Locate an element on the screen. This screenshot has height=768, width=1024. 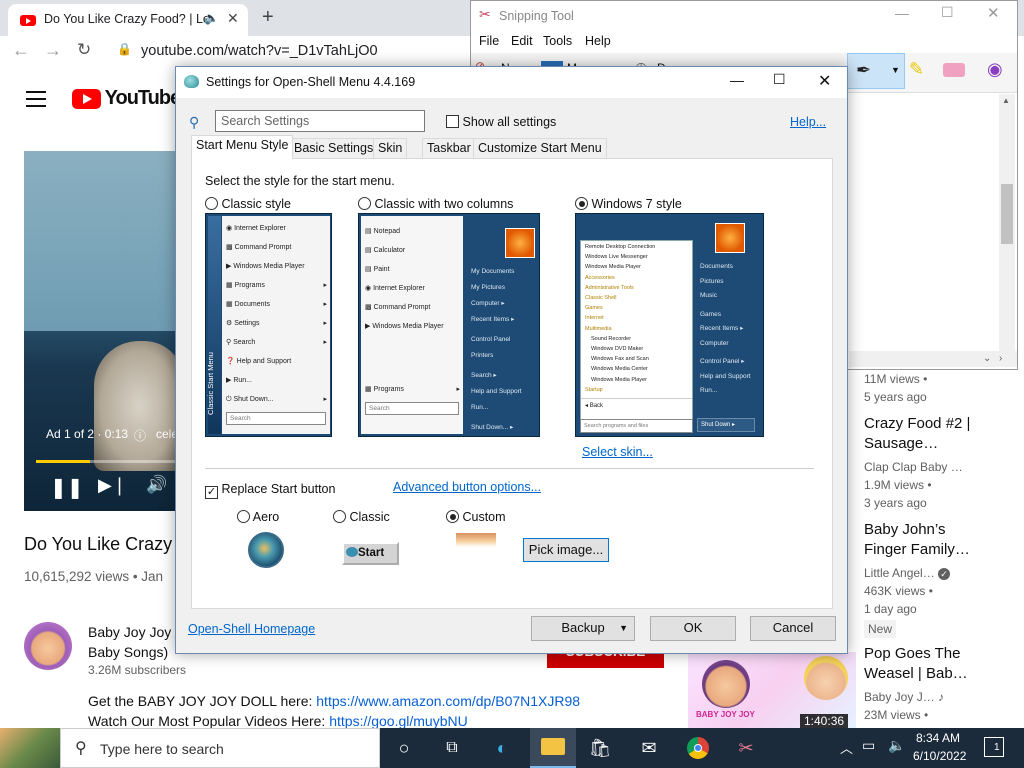
video-title: Do You Like Crazy is located at coordinates (98, 544).